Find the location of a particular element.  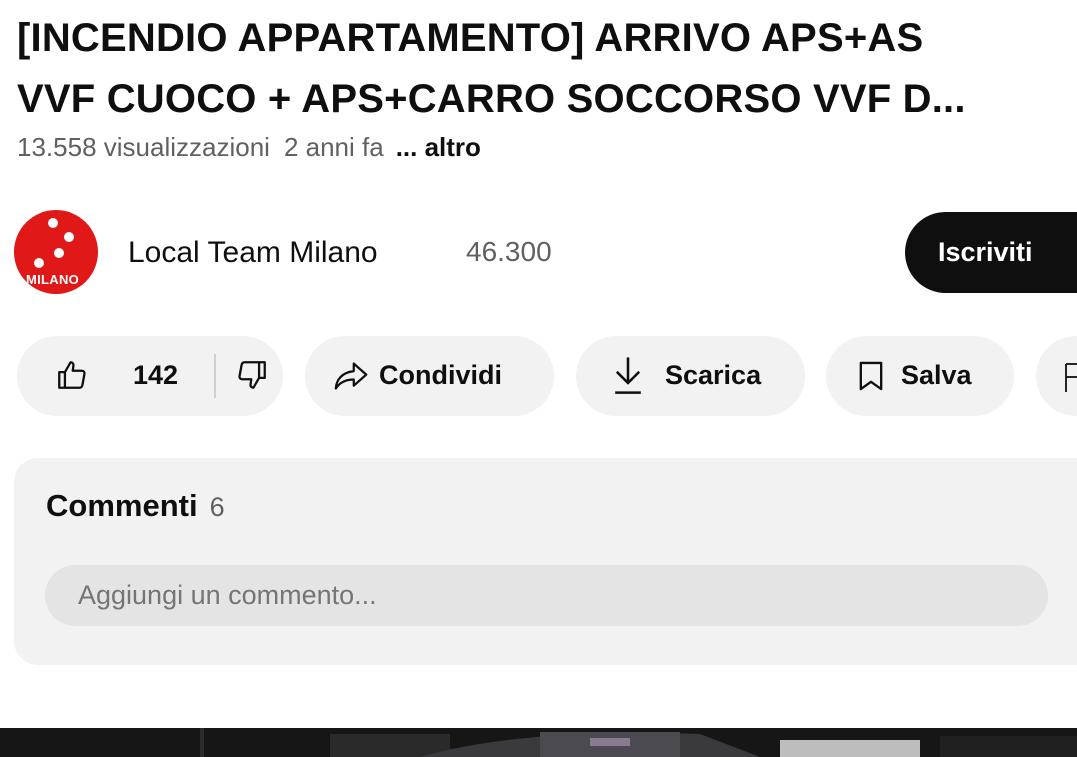

save-label: Salva is located at coordinates (936, 375).